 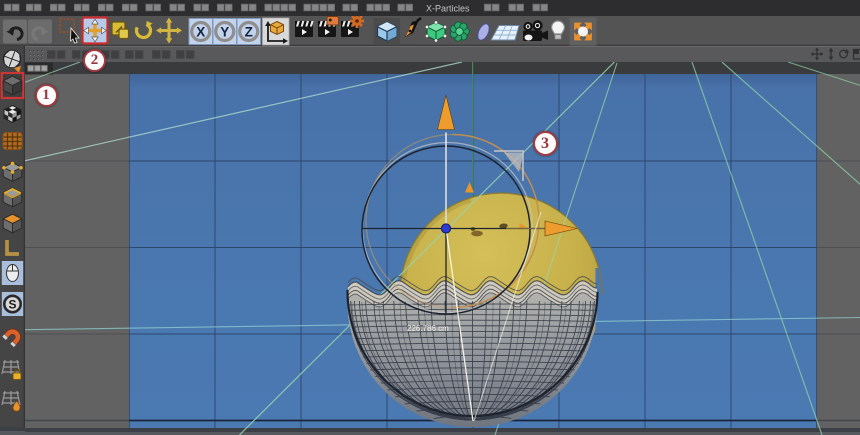 I want to click on svg-text: Z, so click(x=249, y=31).